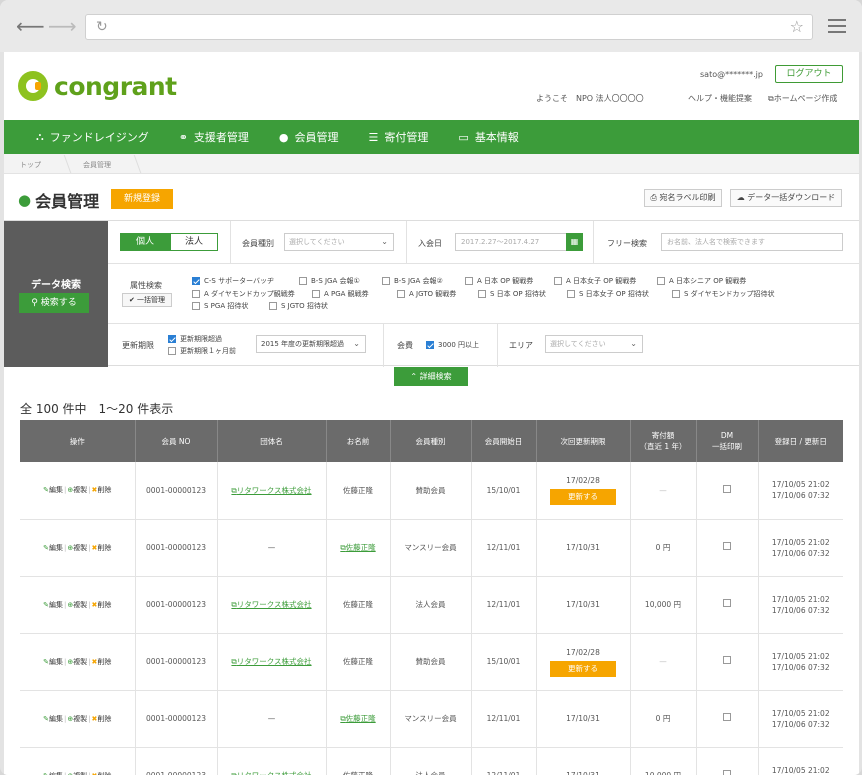 The width and height of the screenshot is (862, 775). What do you see at coordinates (800, 761) in the screenshot?
I see `reg-update-dates: 17/10/05 21:02 17/10/06 07:32` at bounding box center [800, 761].